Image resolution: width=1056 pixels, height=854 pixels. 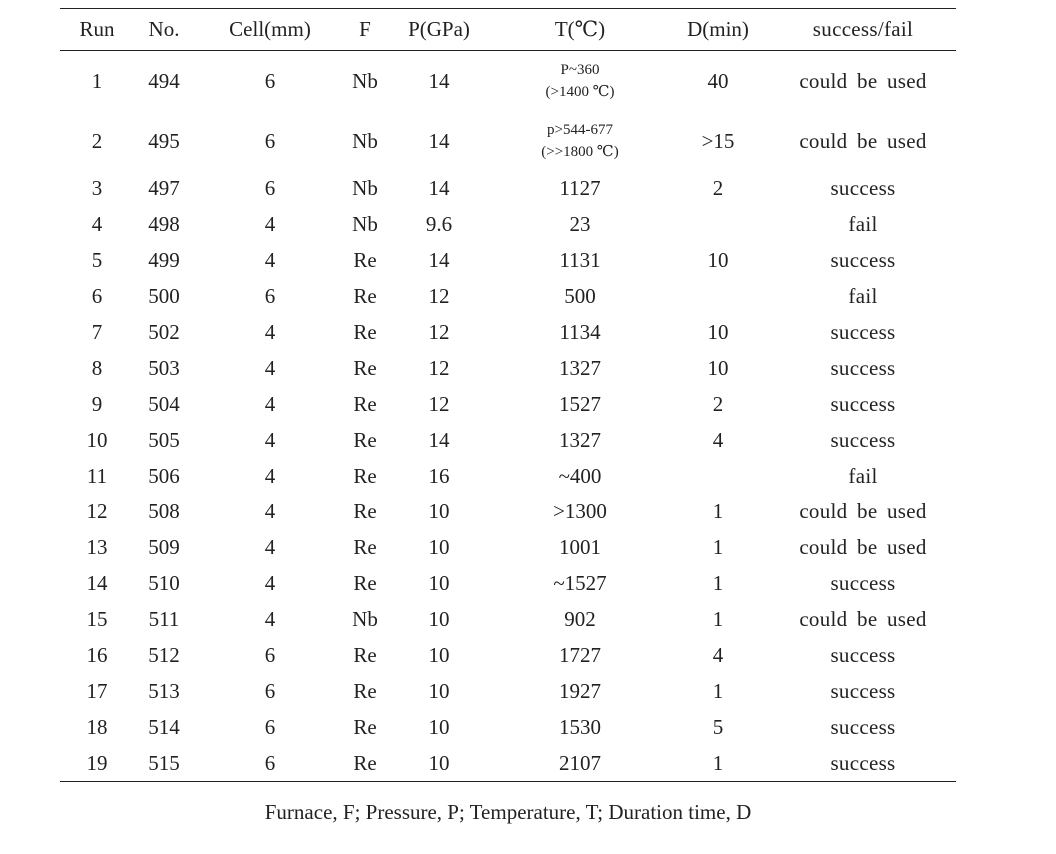 What do you see at coordinates (270, 29) in the screenshot?
I see `header-cell: Cell(mm)` at bounding box center [270, 29].